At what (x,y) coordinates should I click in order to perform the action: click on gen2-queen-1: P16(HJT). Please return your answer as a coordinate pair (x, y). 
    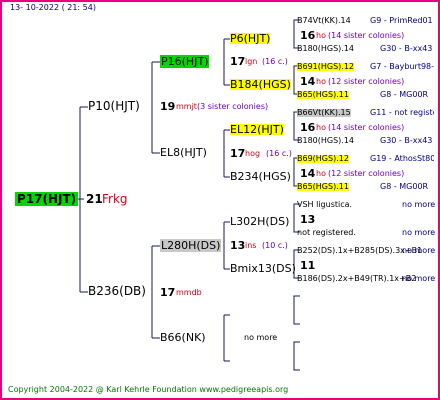
    Looking at the image, I should click on (185, 61).